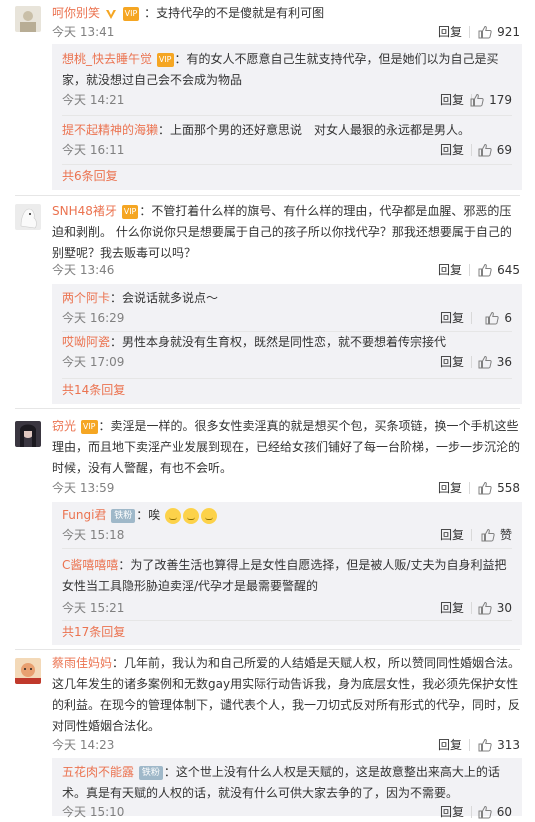  Describe the element at coordinates (86, 342) in the screenshot. I see `username: 哎呦阿瓷` at that location.